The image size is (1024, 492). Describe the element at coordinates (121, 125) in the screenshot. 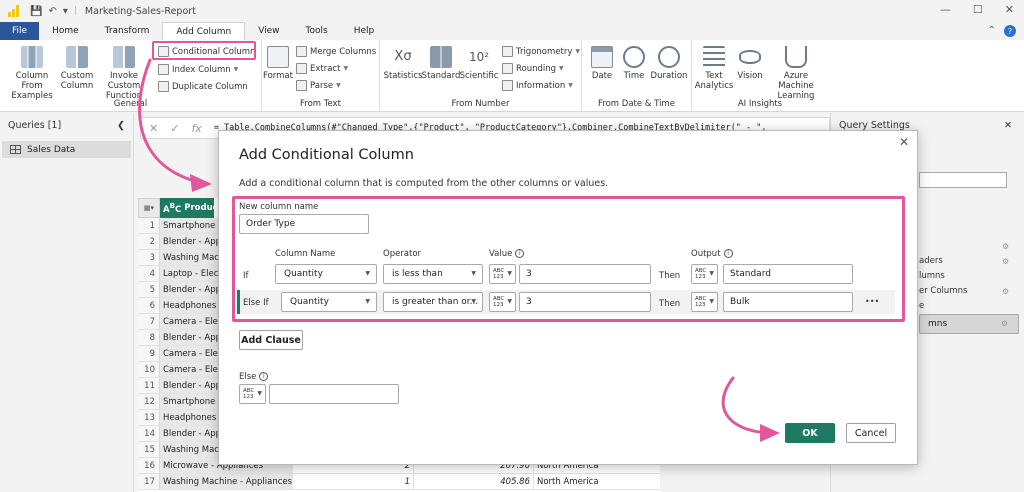

I see `collapse-panel-icon: ❮` at that location.